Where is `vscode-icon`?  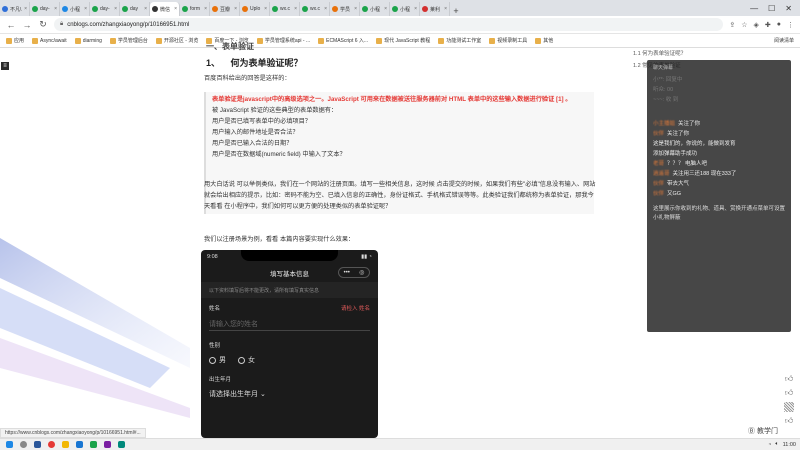 vscode-icon is located at coordinates (79, 444).